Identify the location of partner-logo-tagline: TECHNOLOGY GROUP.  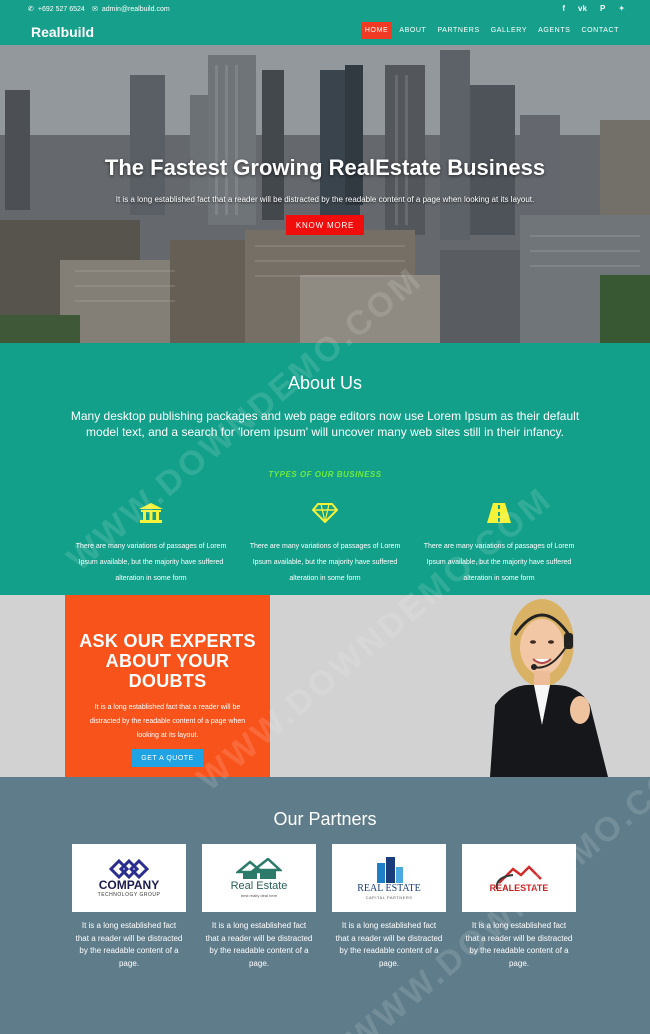
(129, 894).